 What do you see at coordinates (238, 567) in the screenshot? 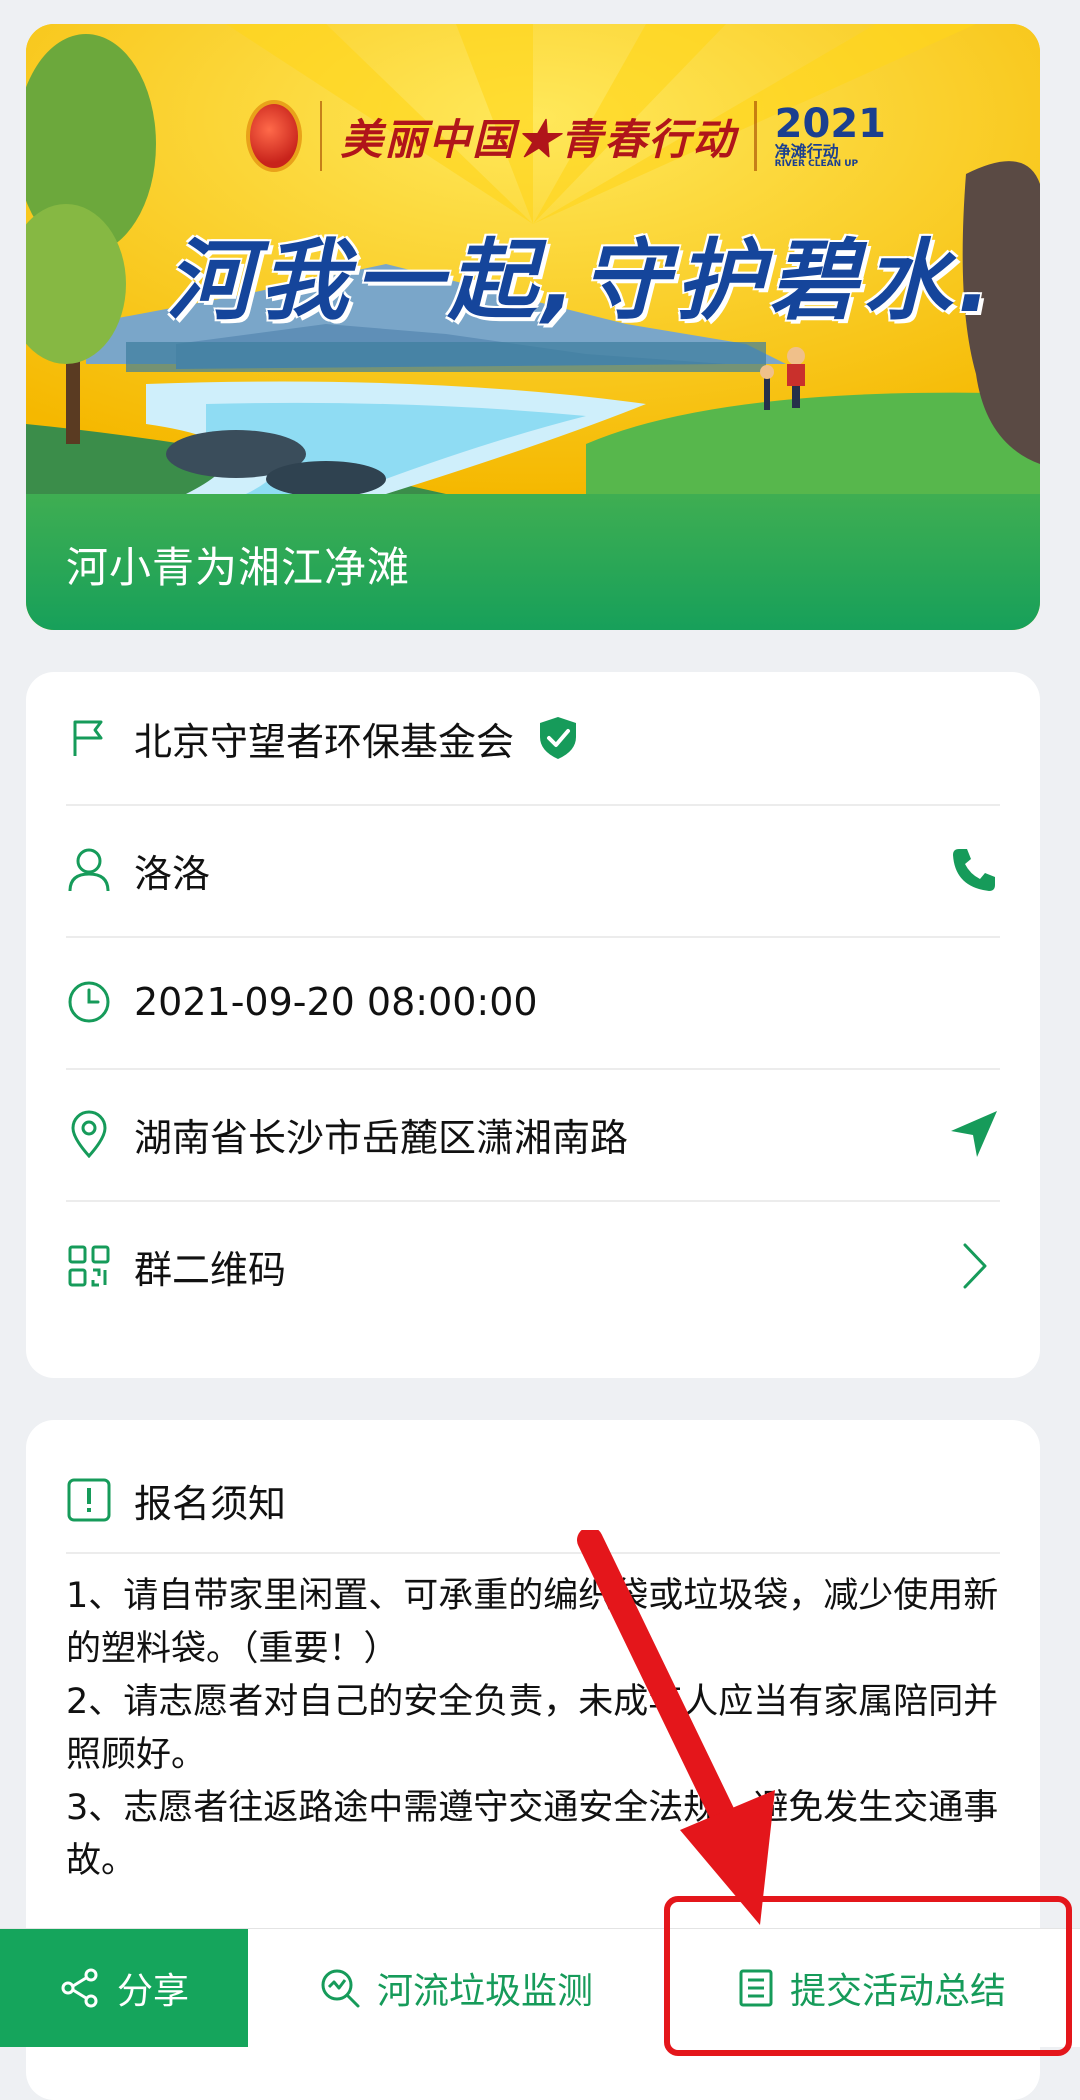
I see `event-title: 河小青为湘江净滩` at bounding box center [238, 567].